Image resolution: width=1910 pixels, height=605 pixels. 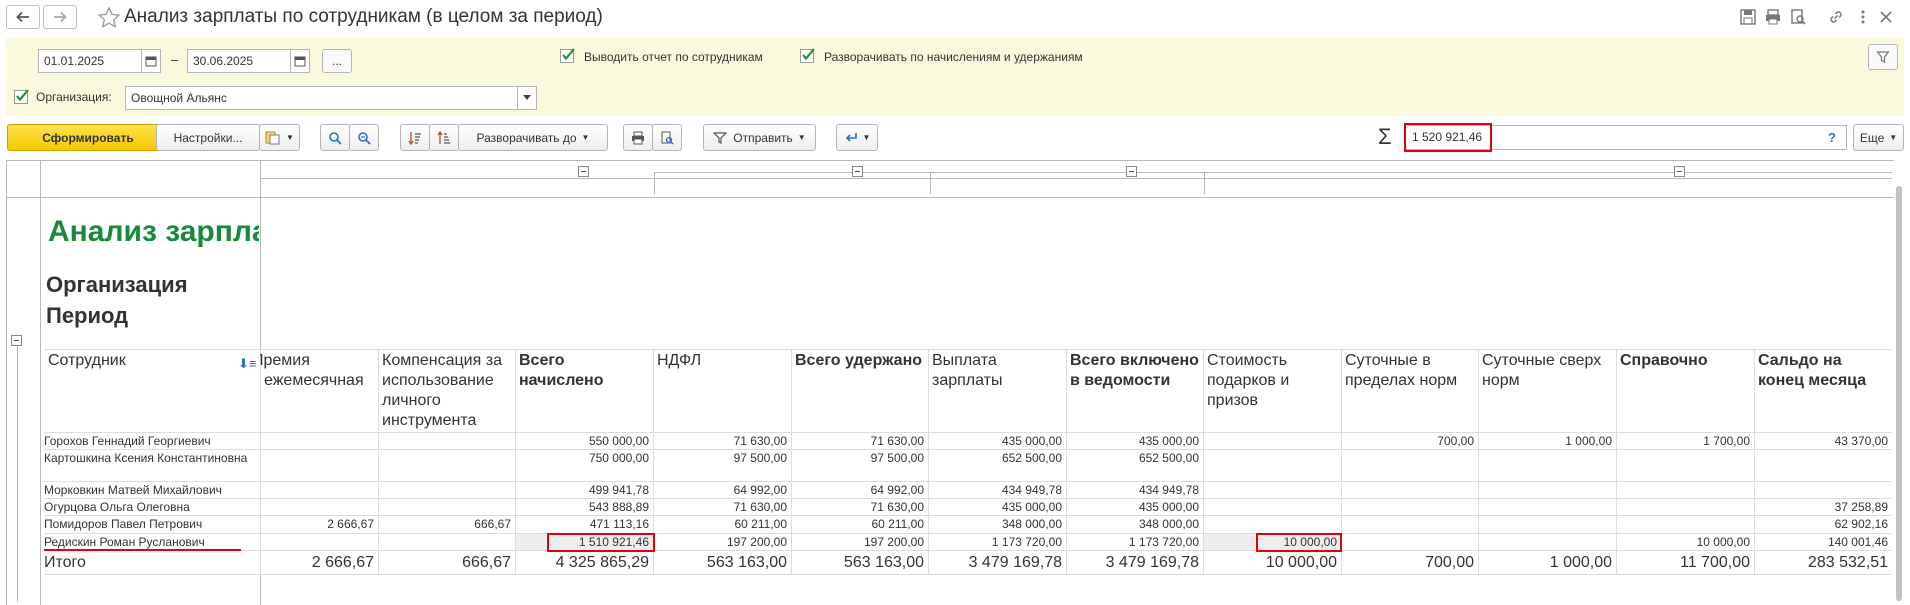 I want to click on forward-button, so click(x=60, y=17).